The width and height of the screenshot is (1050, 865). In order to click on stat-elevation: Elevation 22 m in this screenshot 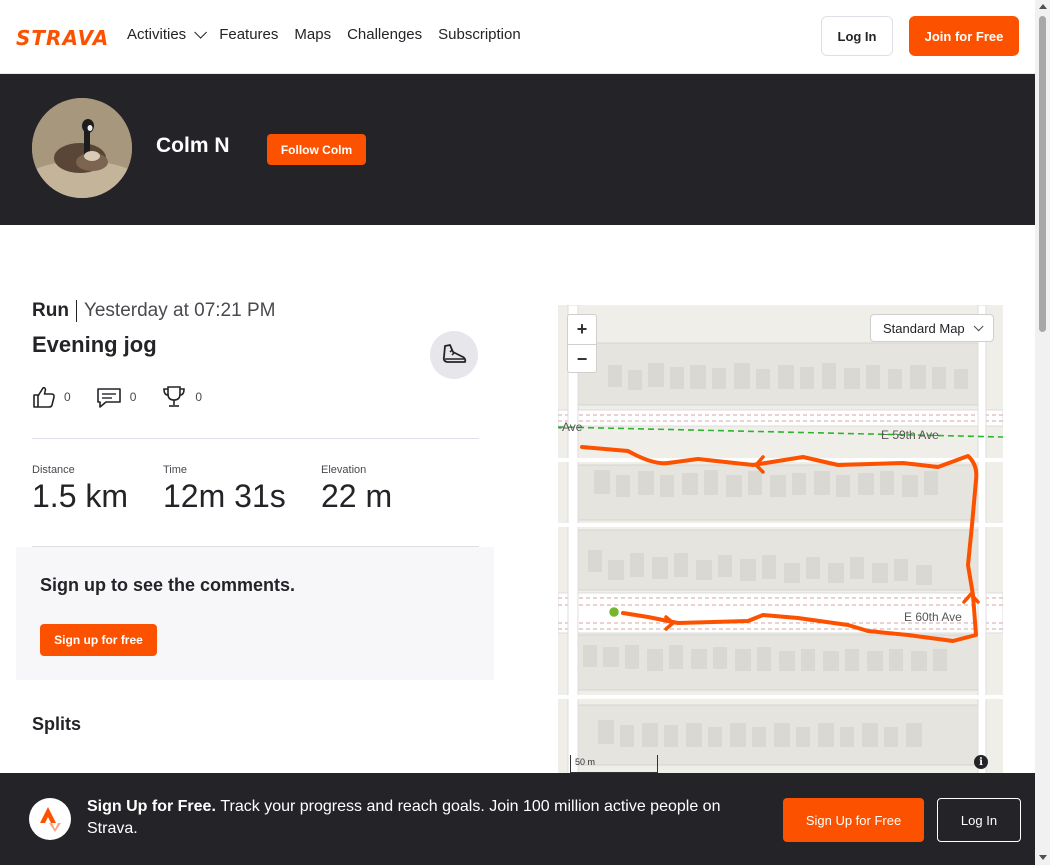, I will do `click(356, 489)`.